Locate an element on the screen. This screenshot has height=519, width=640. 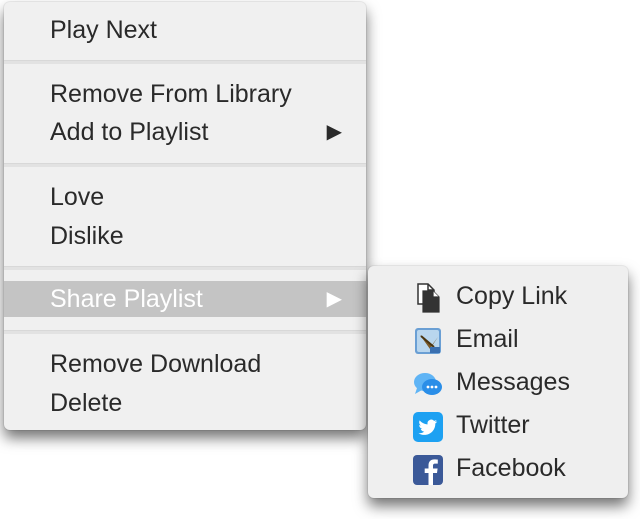
submenu-item-copy-link: Copy Link is located at coordinates (498, 296).